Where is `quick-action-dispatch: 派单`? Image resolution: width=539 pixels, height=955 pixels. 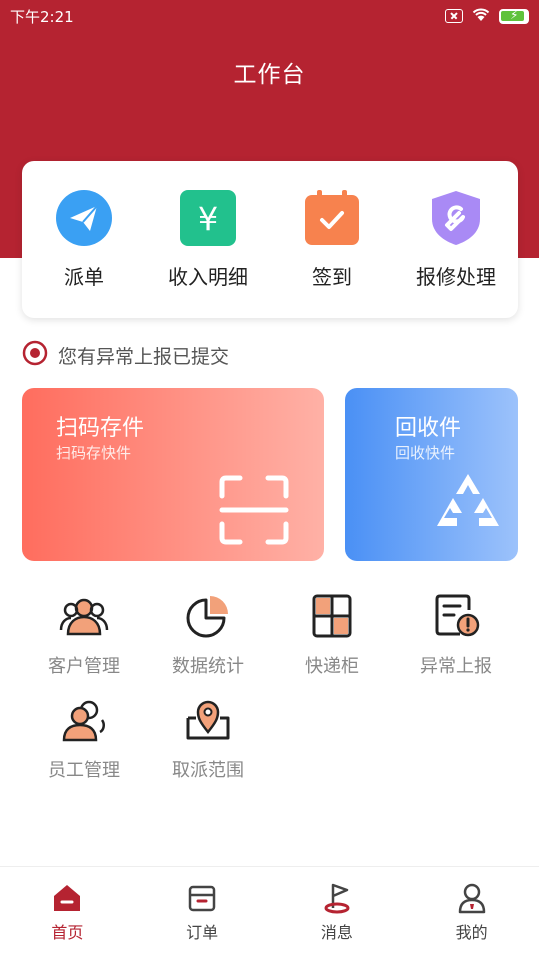 quick-action-dispatch: 派单 is located at coordinates (84, 239).